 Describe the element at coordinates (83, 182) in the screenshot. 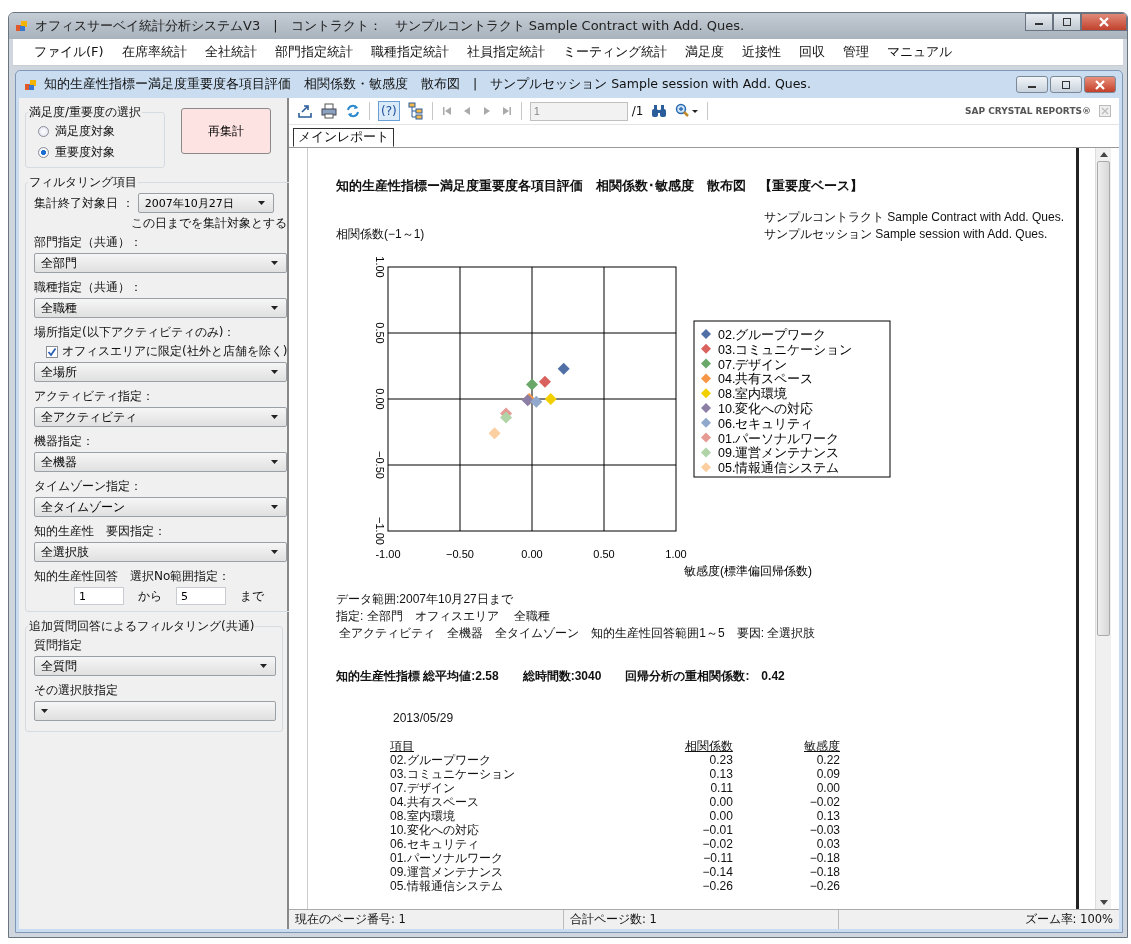

I see `group-label: フィルタリング項目` at that location.